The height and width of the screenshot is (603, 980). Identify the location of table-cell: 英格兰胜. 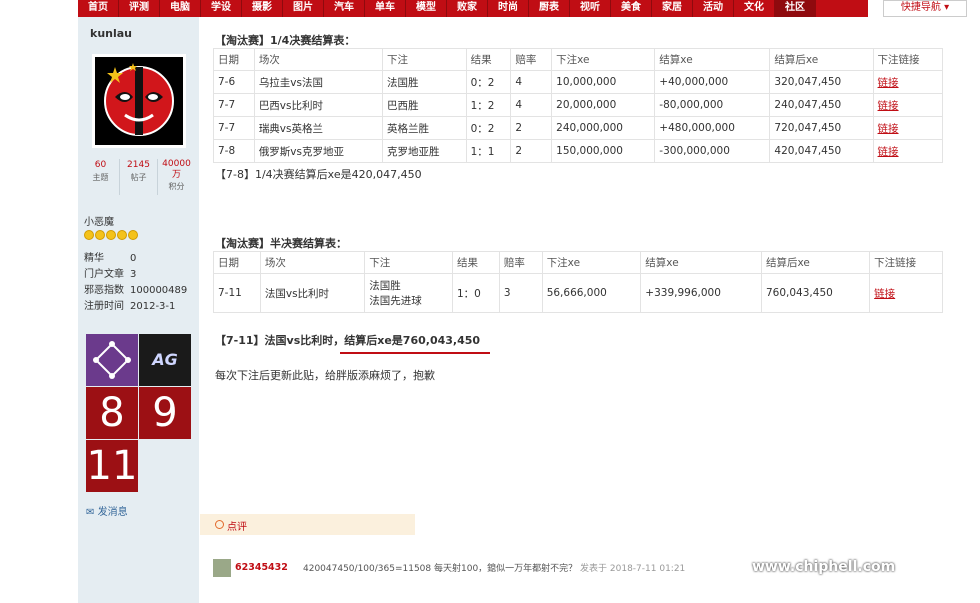
(424, 128).